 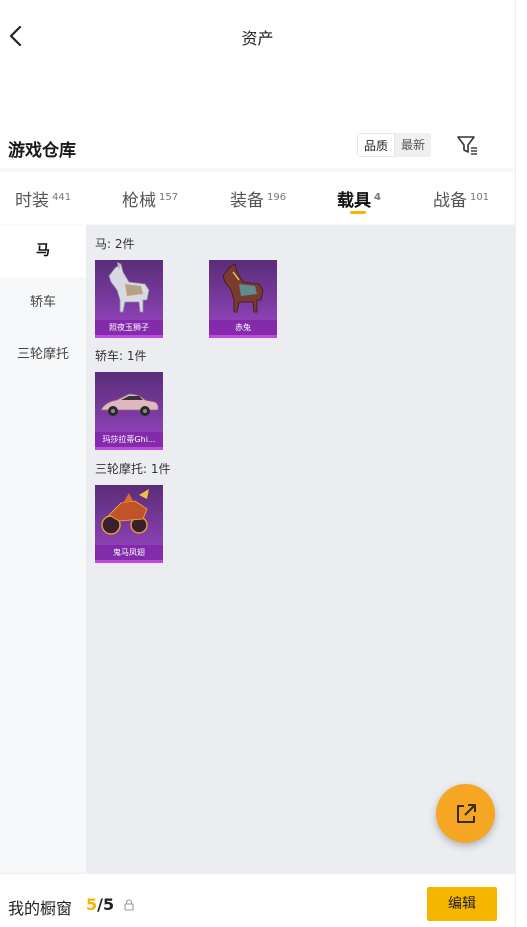 I want to click on tab-count: 196, so click(x=277, y=197).